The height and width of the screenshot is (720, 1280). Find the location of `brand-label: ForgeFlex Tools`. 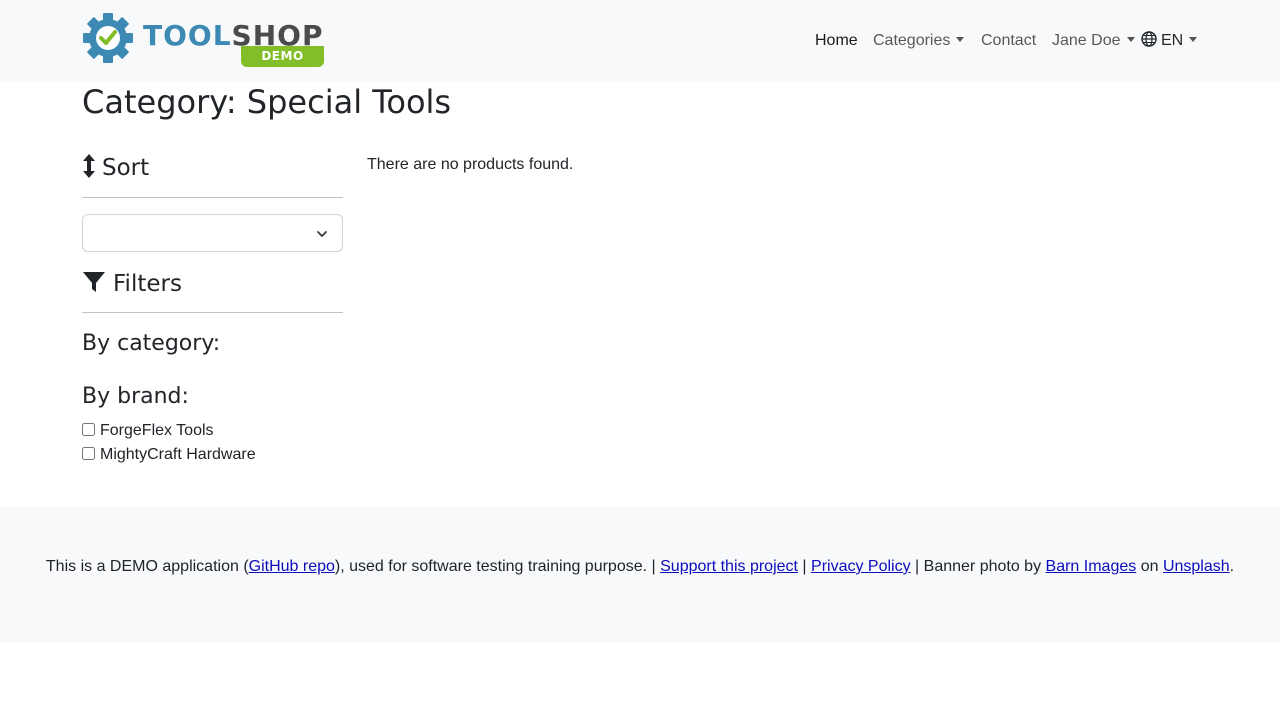

brand-label: ForgeFlex Tools is located at coordinates (157, 430).